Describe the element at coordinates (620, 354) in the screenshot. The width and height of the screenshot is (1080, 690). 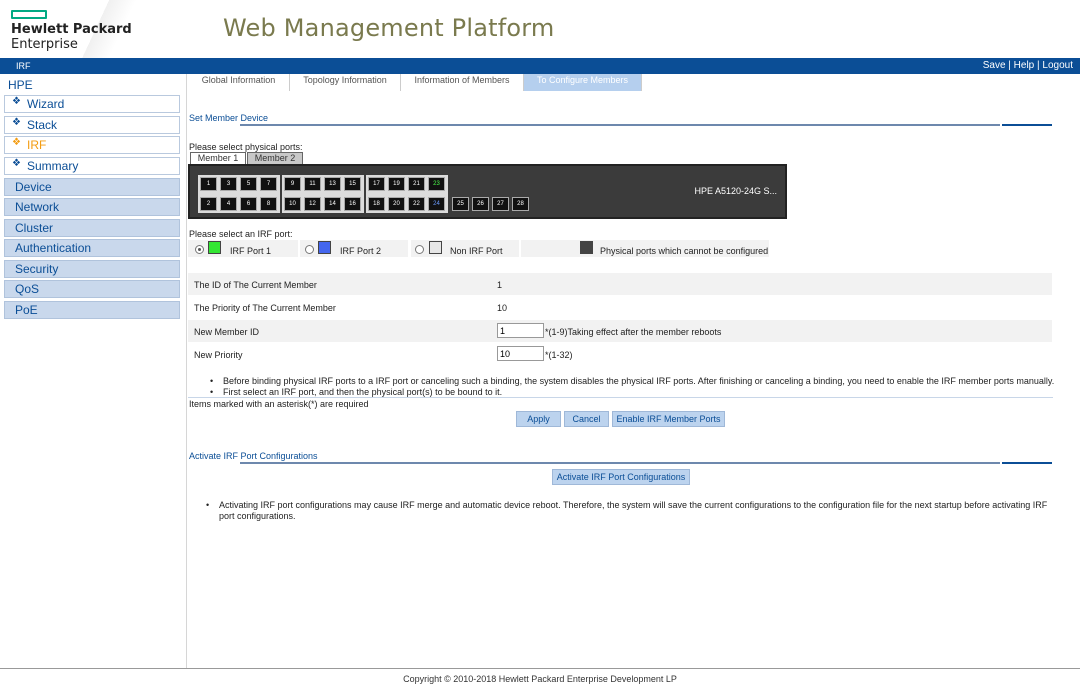
I see `row-new-priority: New Priority *(1-32)` at that location.